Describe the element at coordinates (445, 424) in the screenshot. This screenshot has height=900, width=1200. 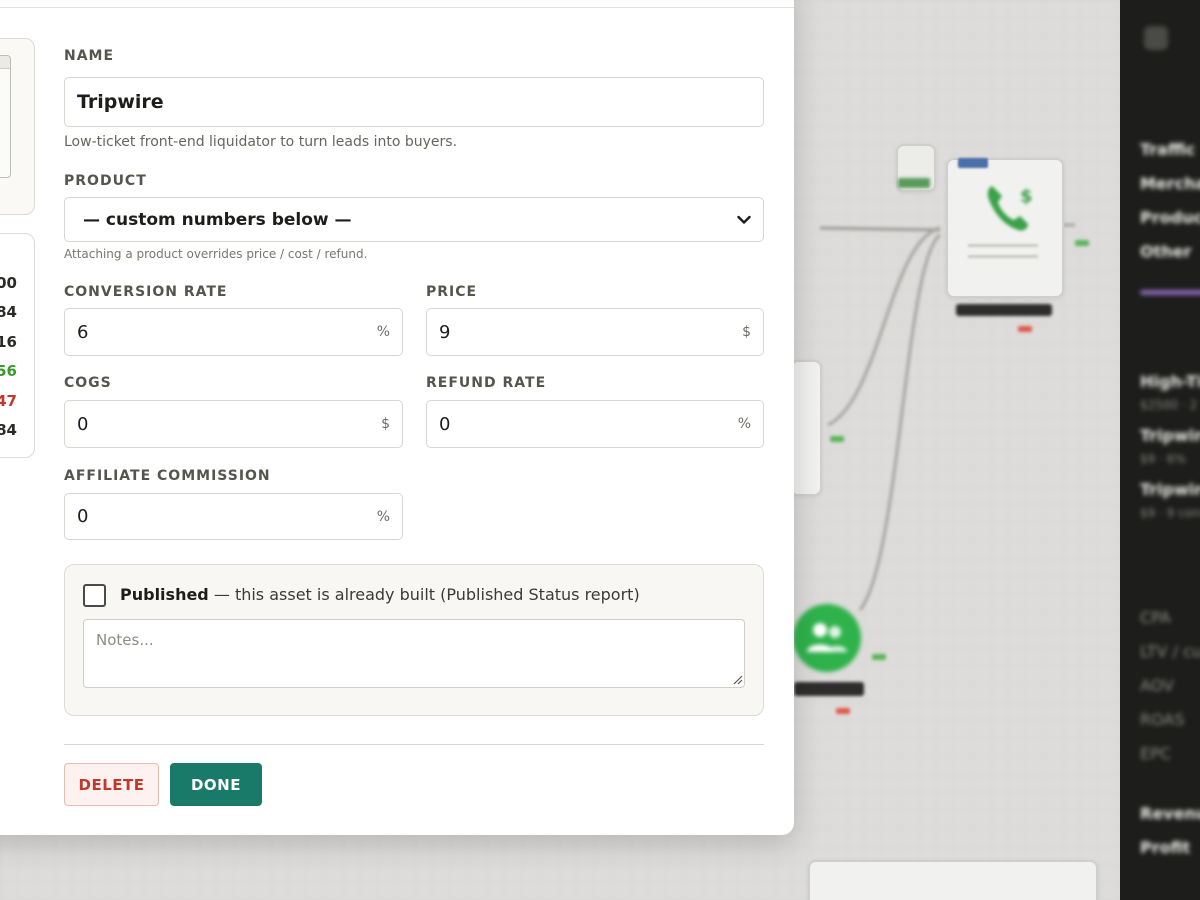
I see `refund-rate-value: 0` at that location.